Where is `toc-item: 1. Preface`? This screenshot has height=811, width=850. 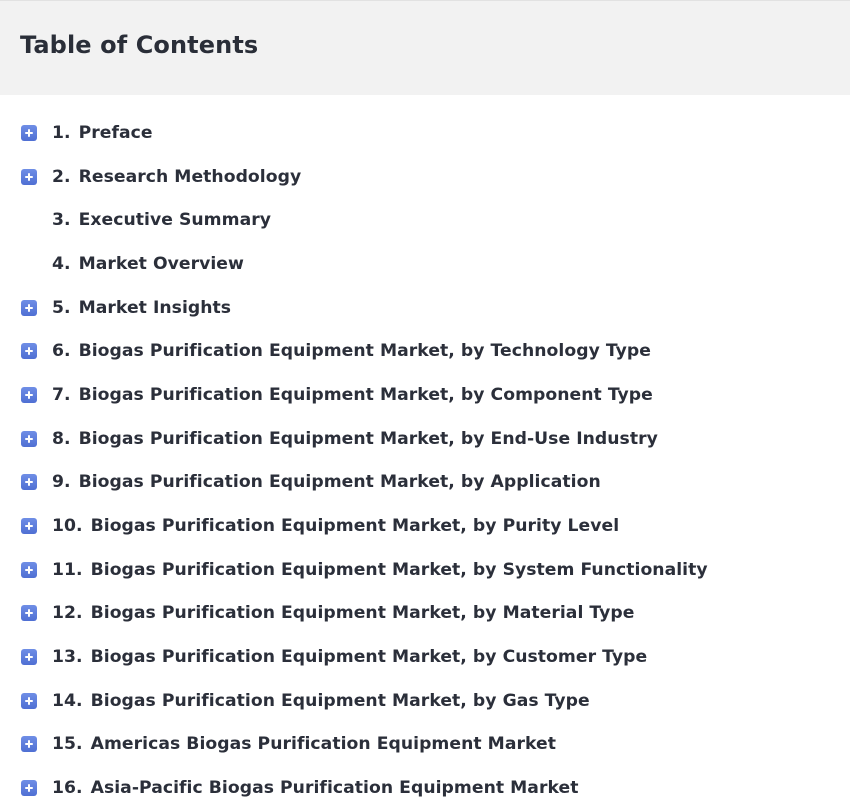
toc-item: 1. Preface is located at coordinates (425, 133).